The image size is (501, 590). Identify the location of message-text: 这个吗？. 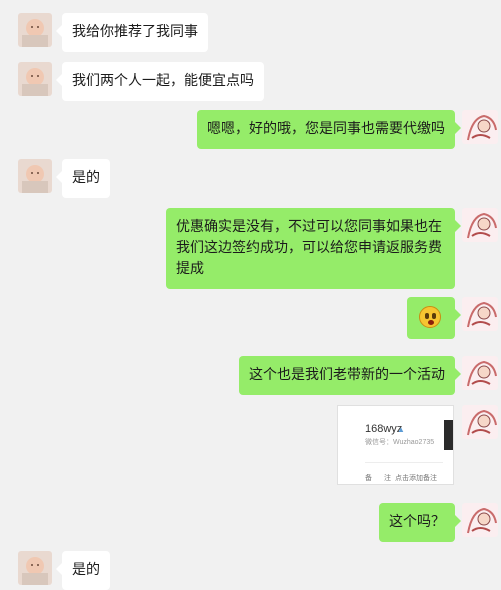
(417, 522).